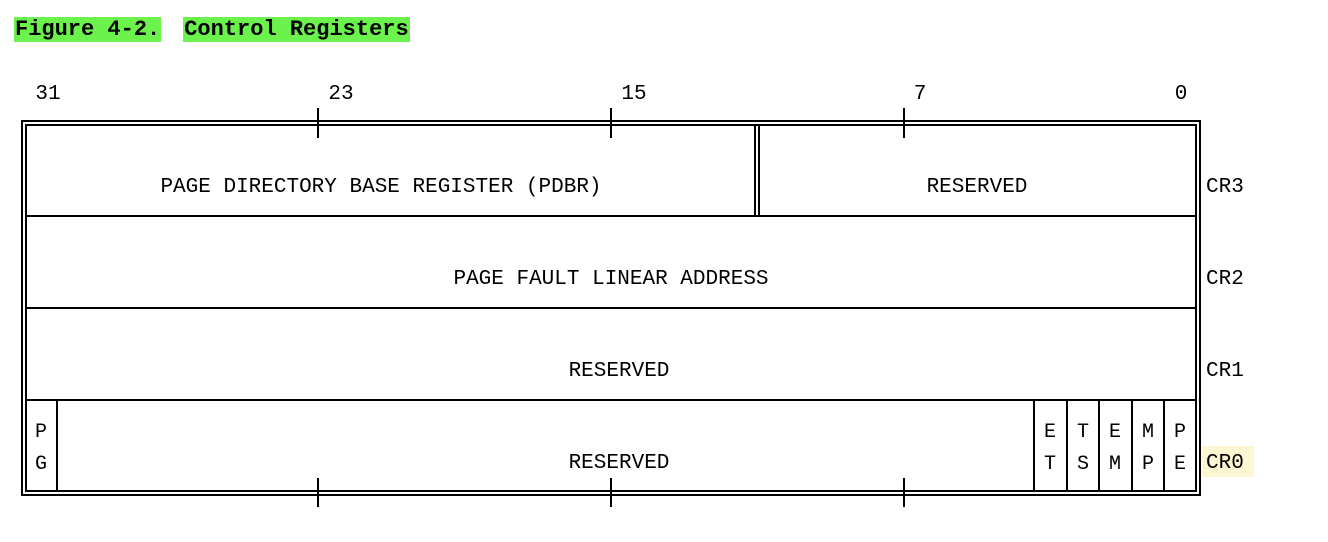  What do you see at coordinates (610, 279) in the screenshot?
I see `cr2-page-fault-field: PAGE FAULT LINEAR ADDRESS` at bounding box center [610, 279].